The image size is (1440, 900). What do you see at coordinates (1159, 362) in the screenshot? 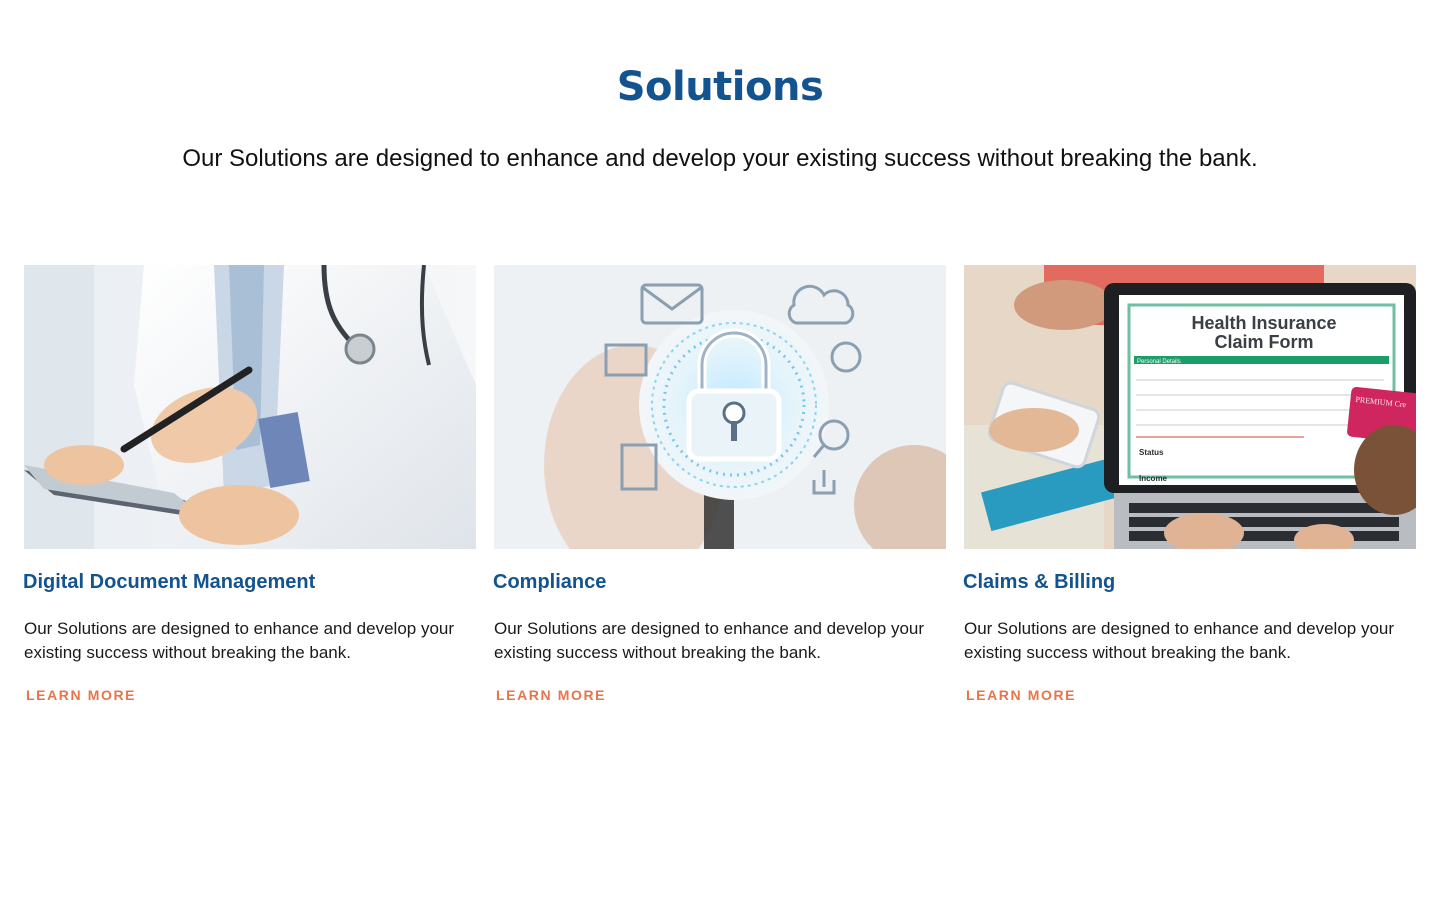
I see `form-section-label: Personal Details` at bounding box center [1159, 362].